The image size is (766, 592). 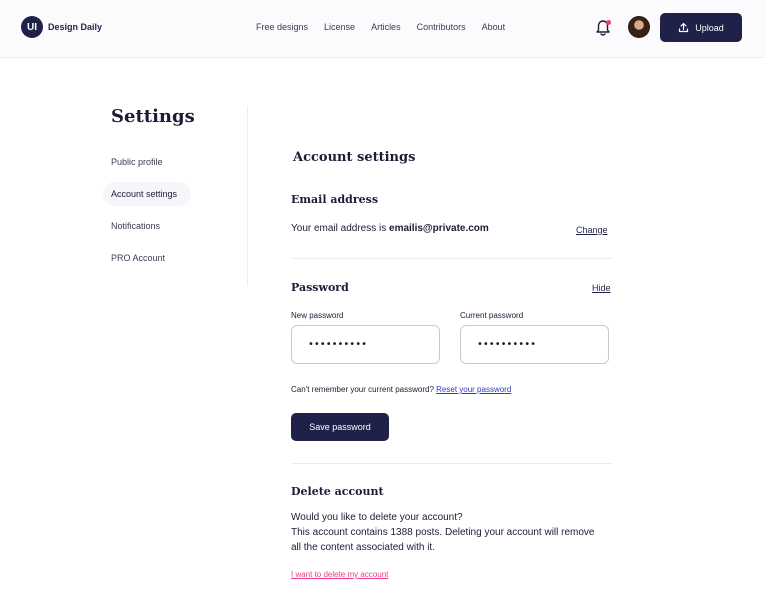 I want to click on hint-text: Can't remember your current password?, so click(x=364, y=389).